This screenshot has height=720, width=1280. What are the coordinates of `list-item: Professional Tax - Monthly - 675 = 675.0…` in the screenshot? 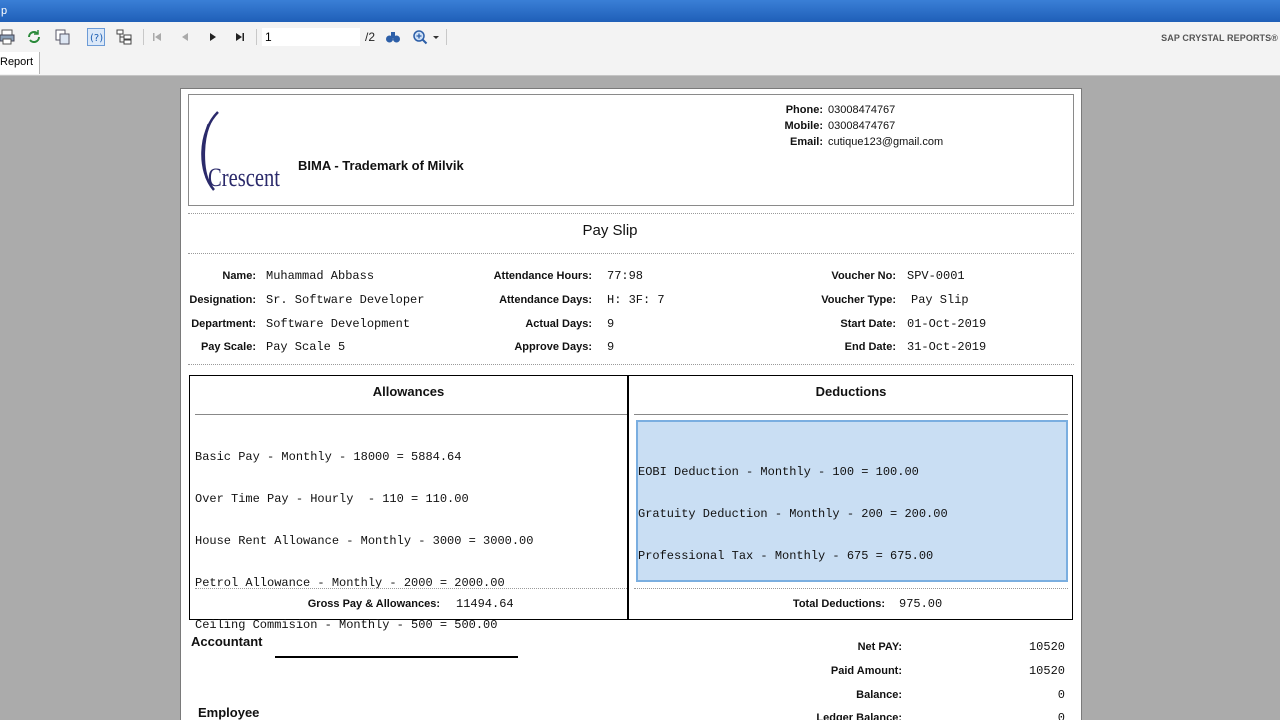 It's located at (786, 556).